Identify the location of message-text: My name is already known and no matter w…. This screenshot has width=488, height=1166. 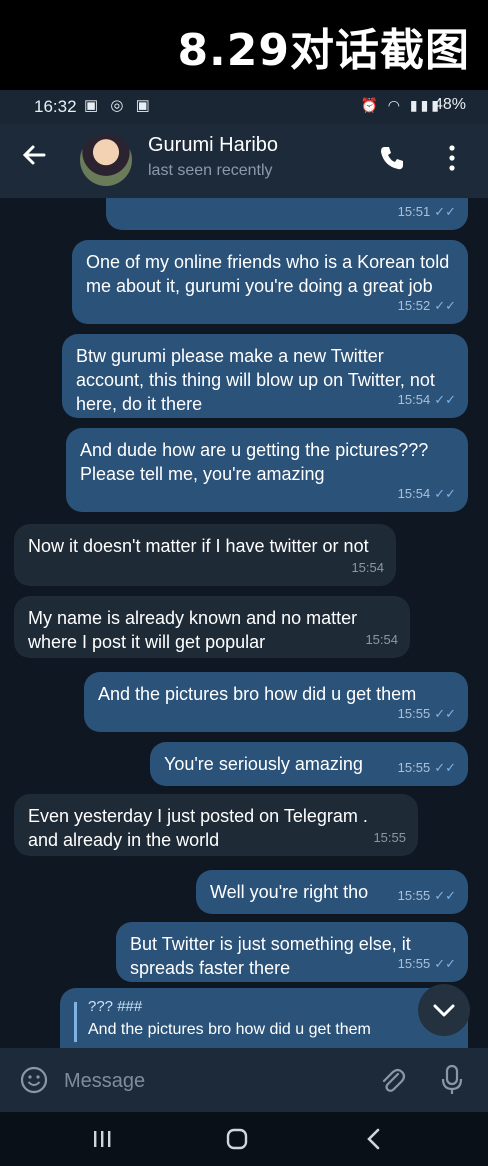
(193, 630).